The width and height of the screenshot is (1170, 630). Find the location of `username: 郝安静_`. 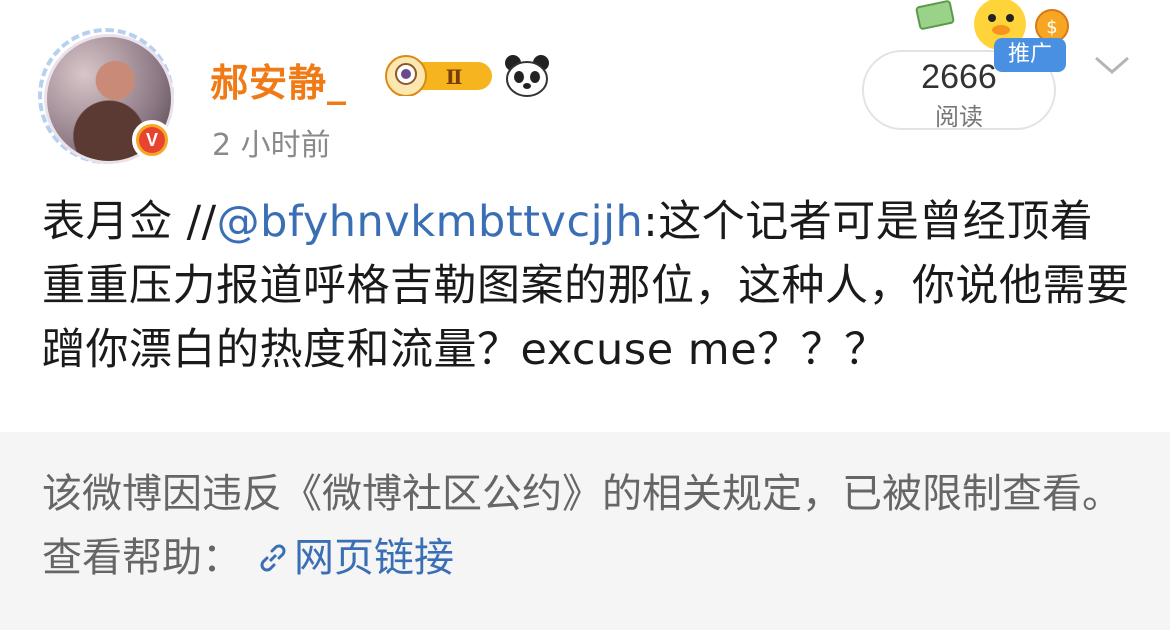

username: 郝安静_ is located at coordinates (278, 79).